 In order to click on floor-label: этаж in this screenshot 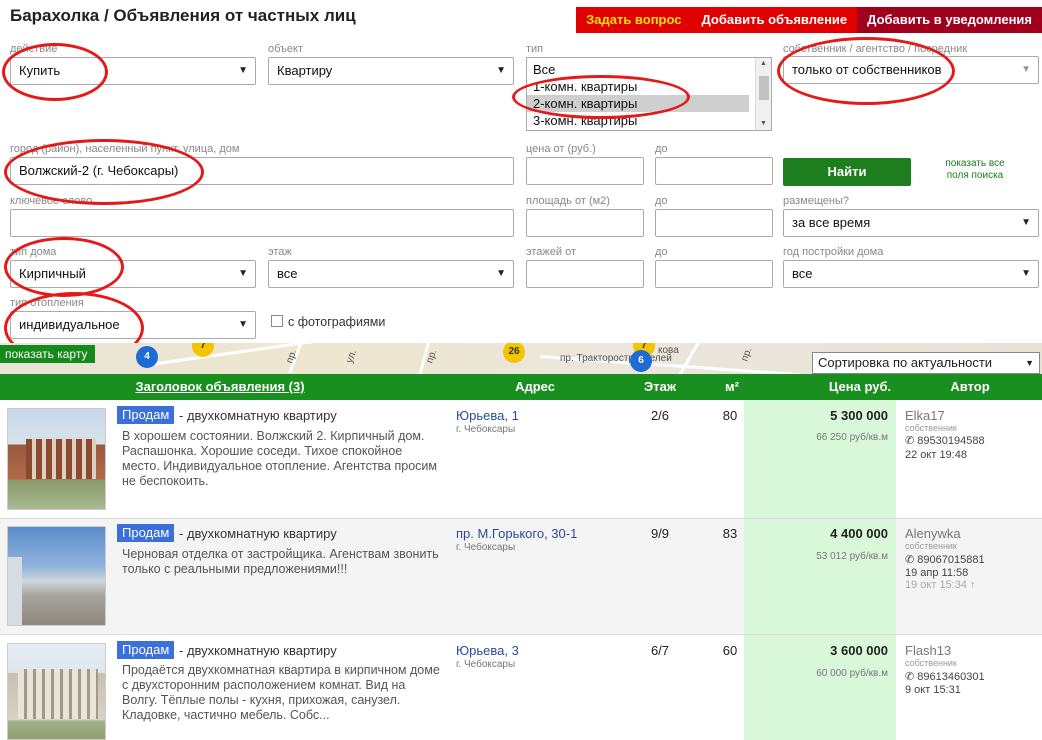, I will do `click(280, 252)`.